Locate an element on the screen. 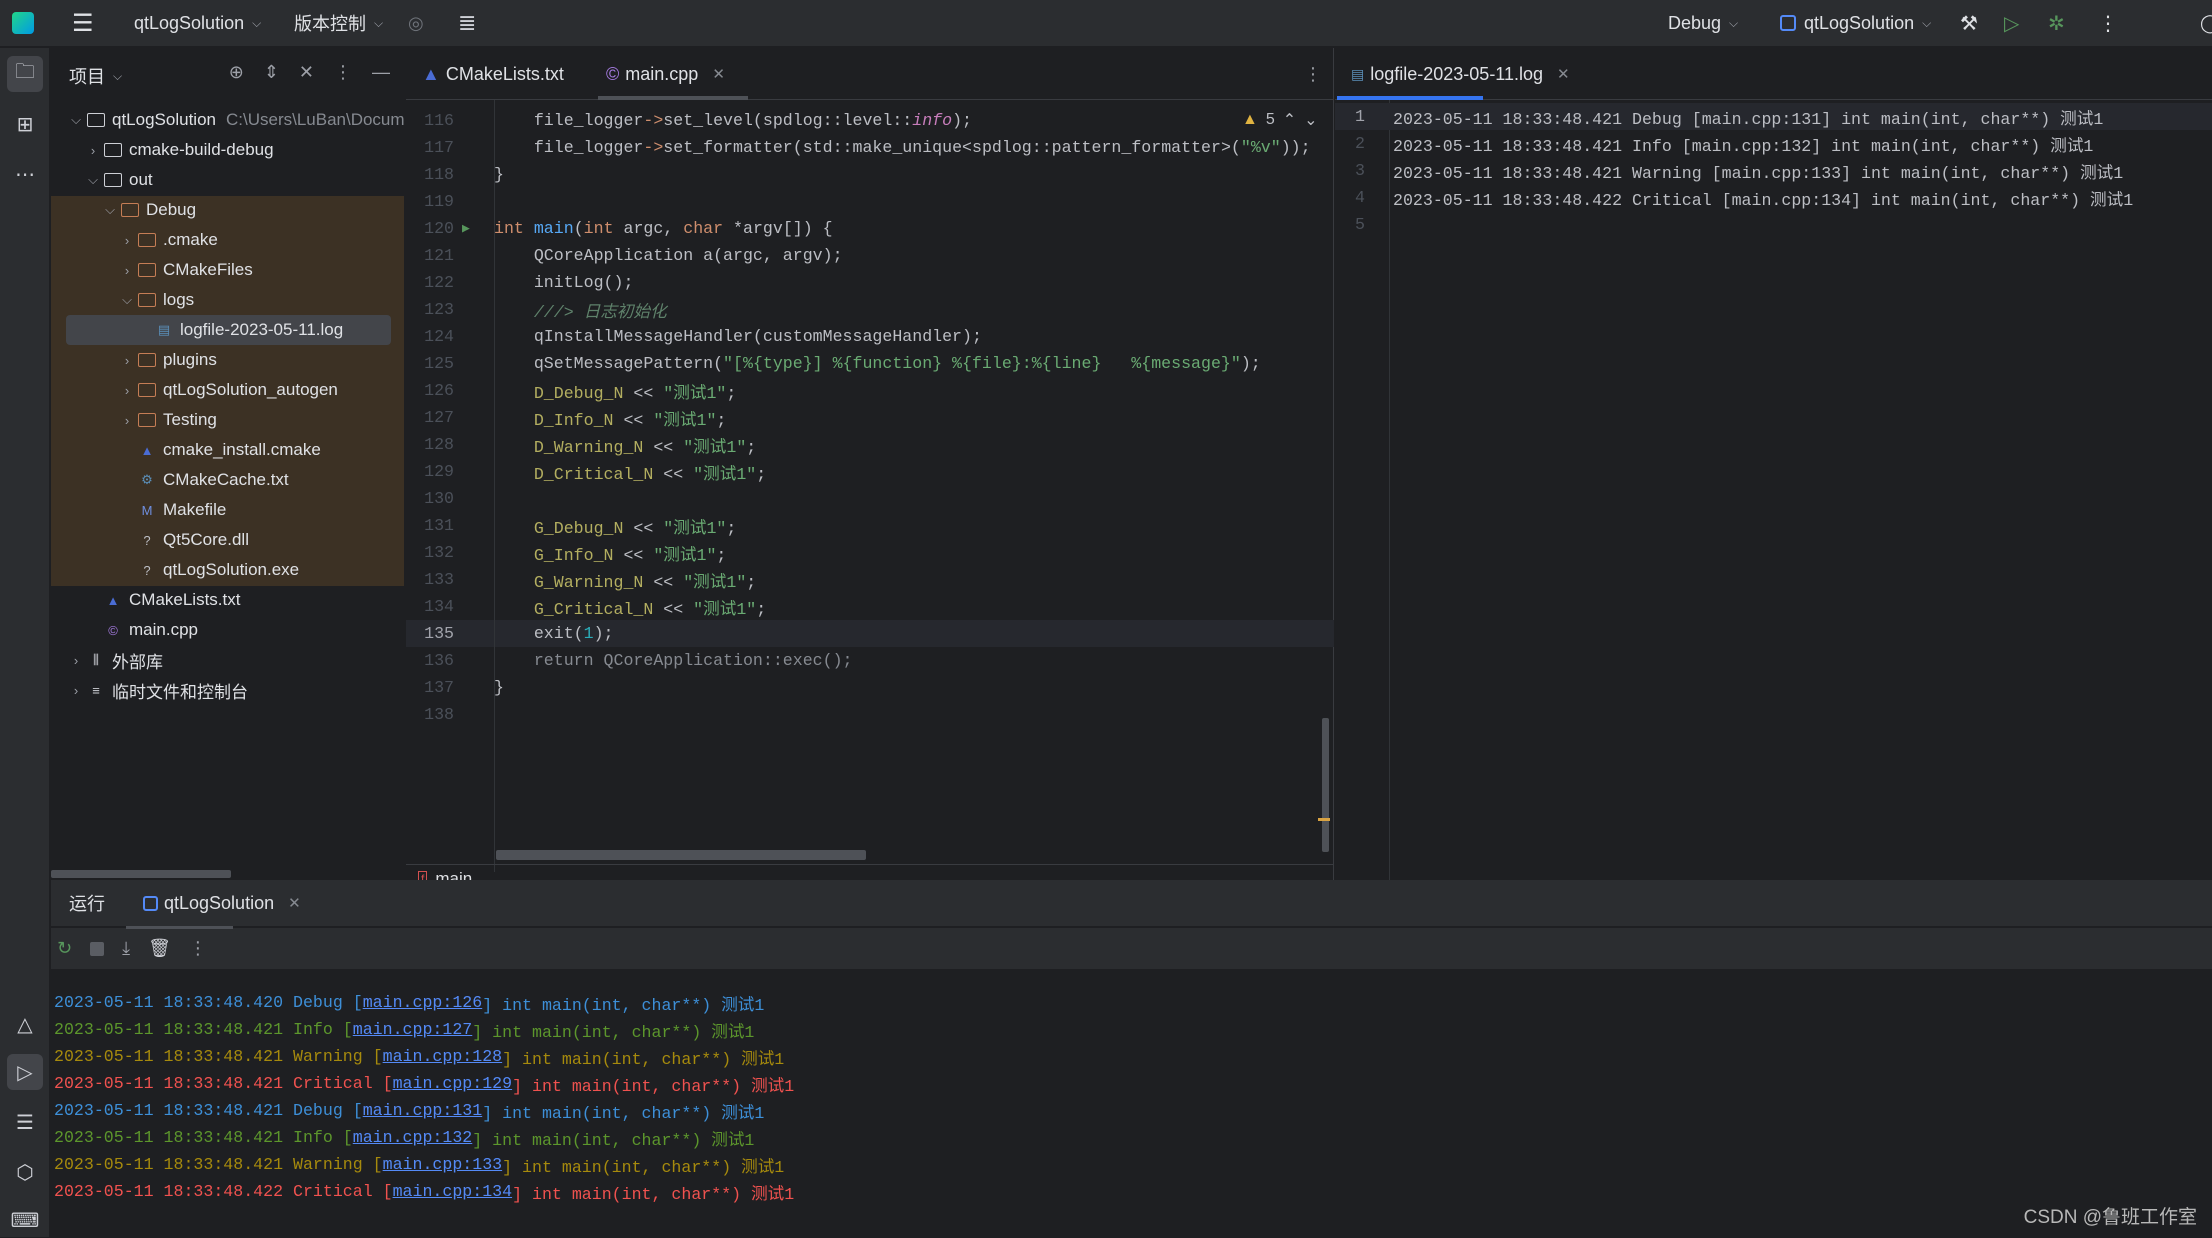 The image size is (2212, 1238). code-line: 129 D_Critical_N << "测试1"; is located at coordinates (870, 471).